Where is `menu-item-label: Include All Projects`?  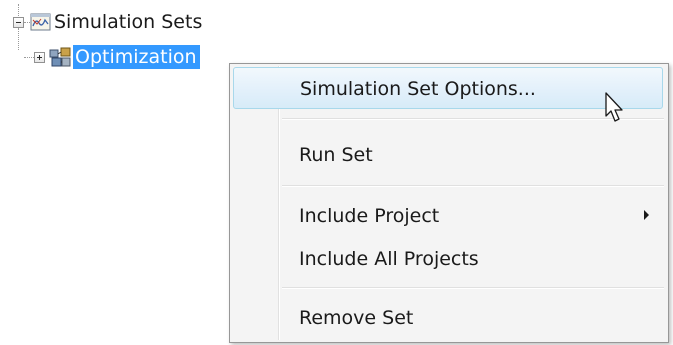 menu-item-label: Include All Projects is located at coordinates (389, 259).